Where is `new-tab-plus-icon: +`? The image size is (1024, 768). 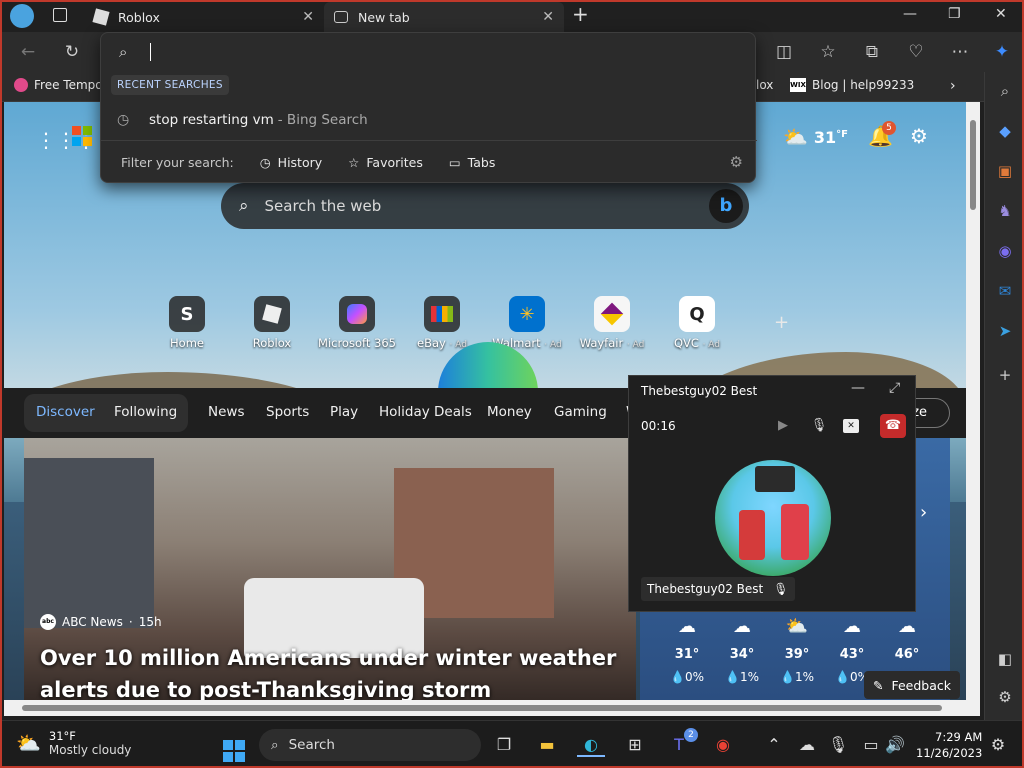
new-tab-plus-icon: + is located at coordinates (580, 14).